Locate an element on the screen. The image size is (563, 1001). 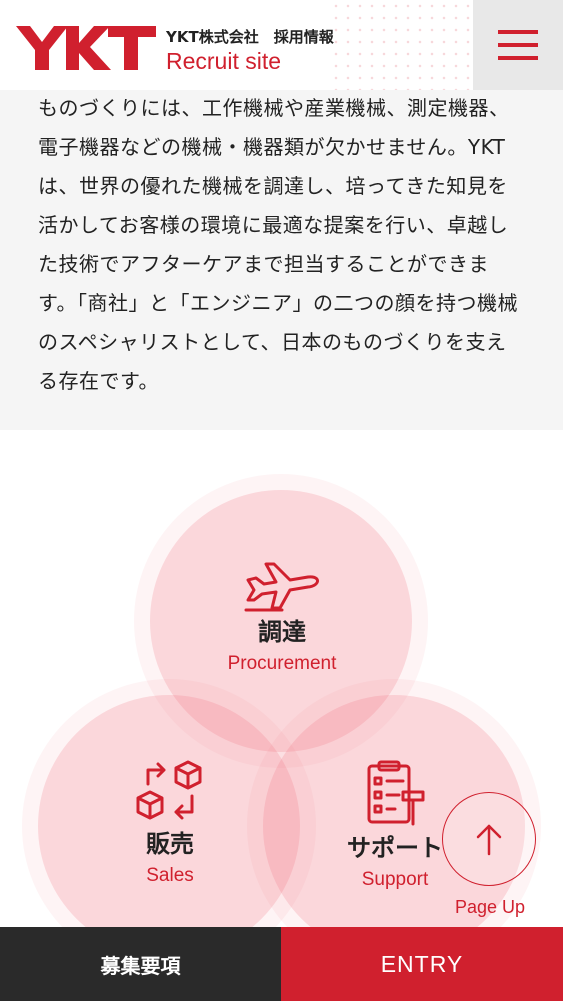
business-item-sales: 販売 Sales is located at coordinates (170, 823).